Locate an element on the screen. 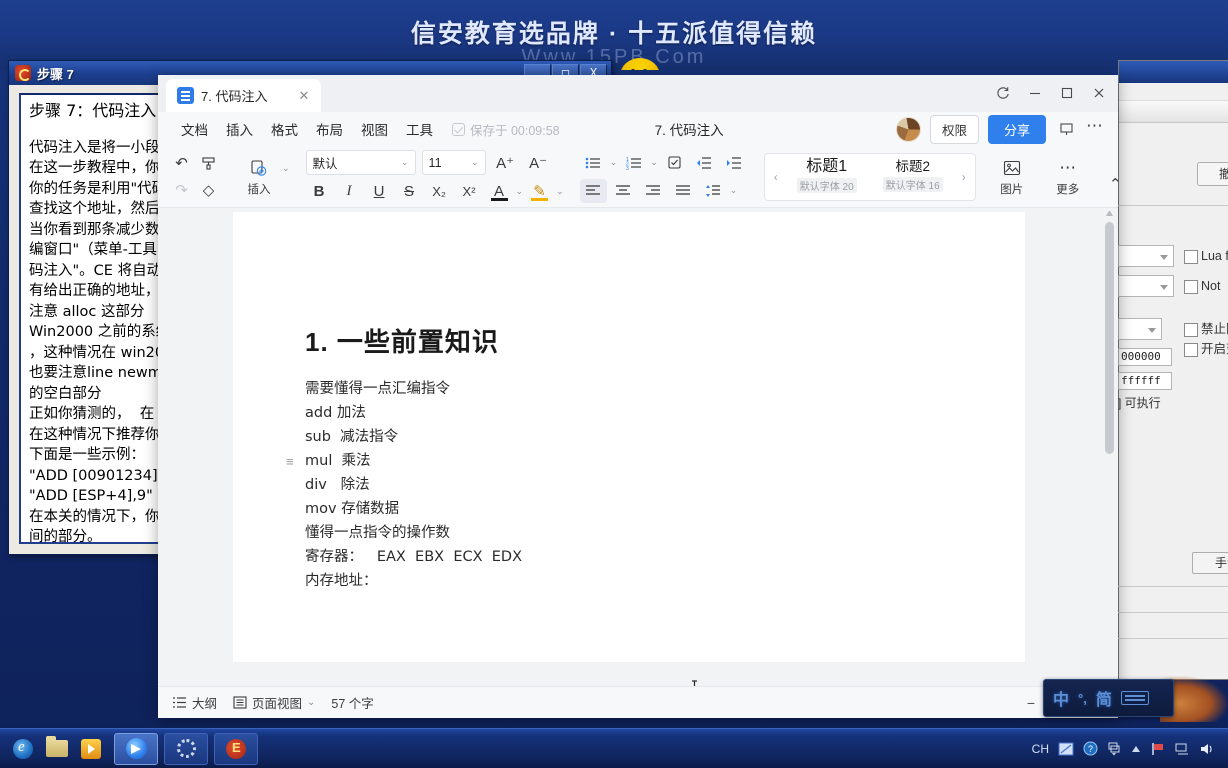  vertical-scrollbar is located at coordinates (1109, 447).